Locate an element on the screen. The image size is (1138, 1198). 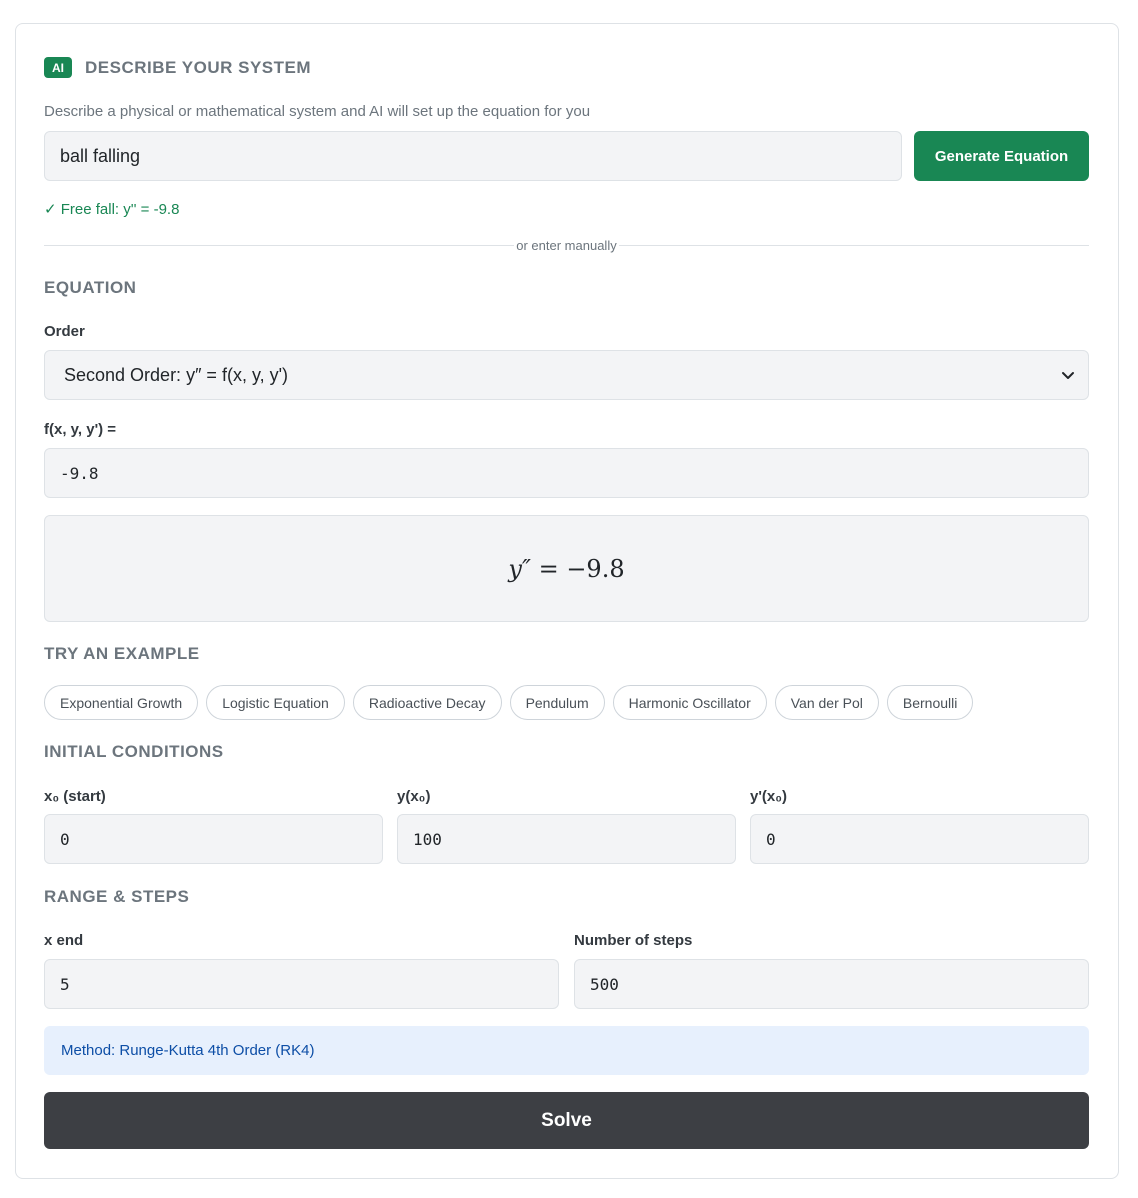
system-description-input is located at coordinates (473, 156).